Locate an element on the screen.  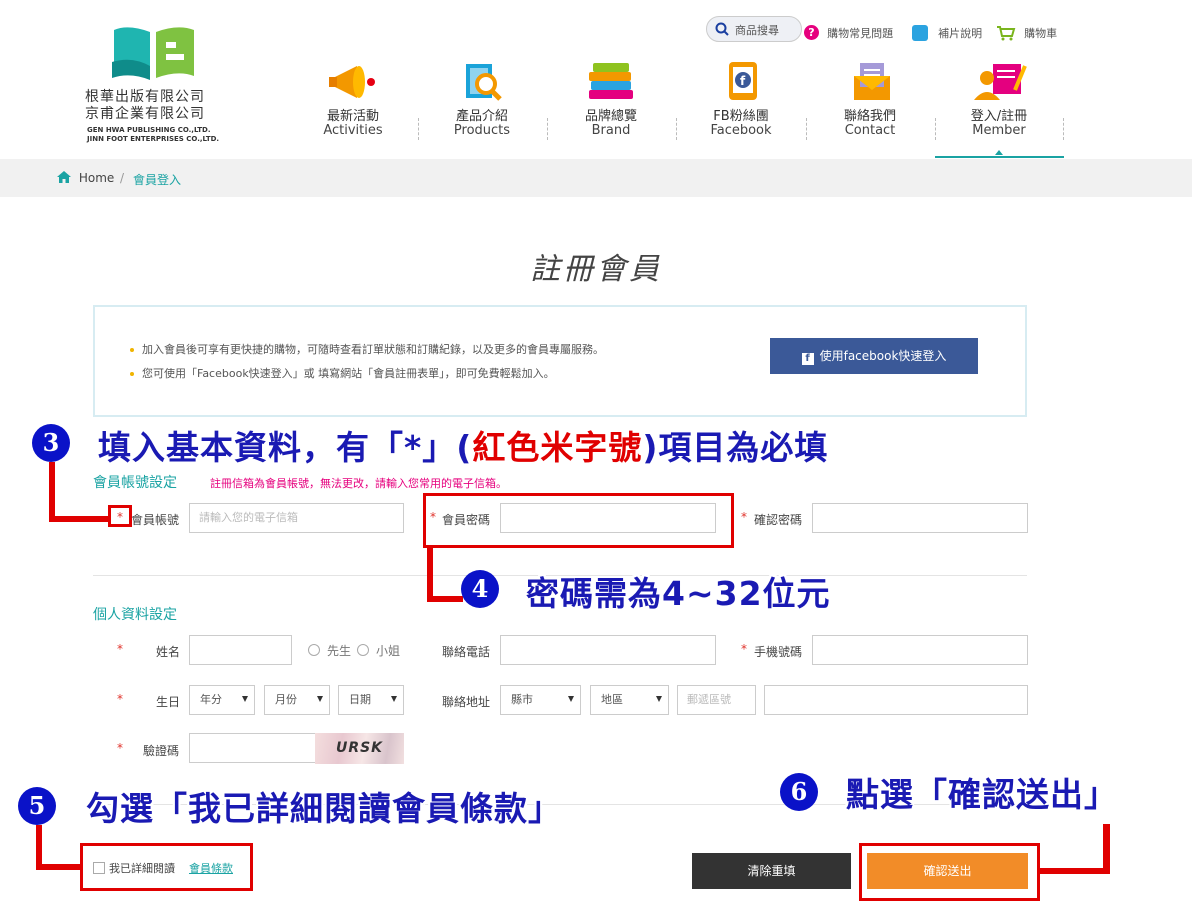
nav-activities-zh: 最新活動 is located at coordinates (352, 116).